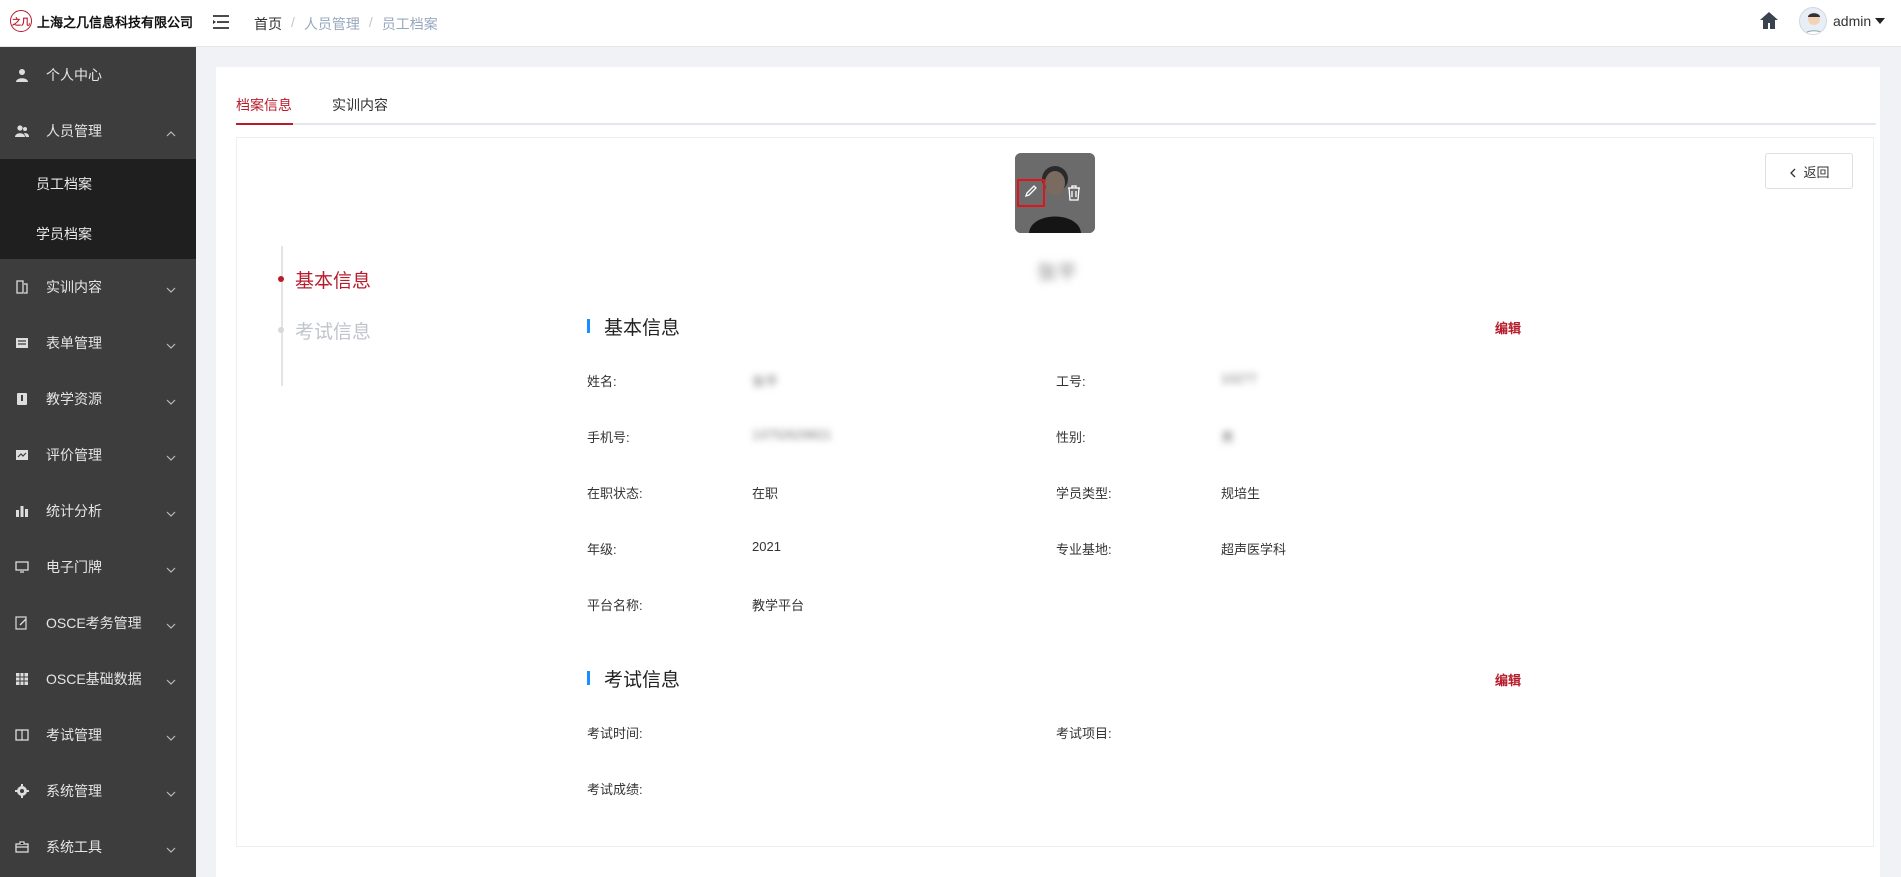 The height and width of the screenshot is (877, 1901). What do you see at coordinates (74, 287) in the screenshot?
I see `sidebar-item-label: 实训内容` at bounding box center [74, 287].